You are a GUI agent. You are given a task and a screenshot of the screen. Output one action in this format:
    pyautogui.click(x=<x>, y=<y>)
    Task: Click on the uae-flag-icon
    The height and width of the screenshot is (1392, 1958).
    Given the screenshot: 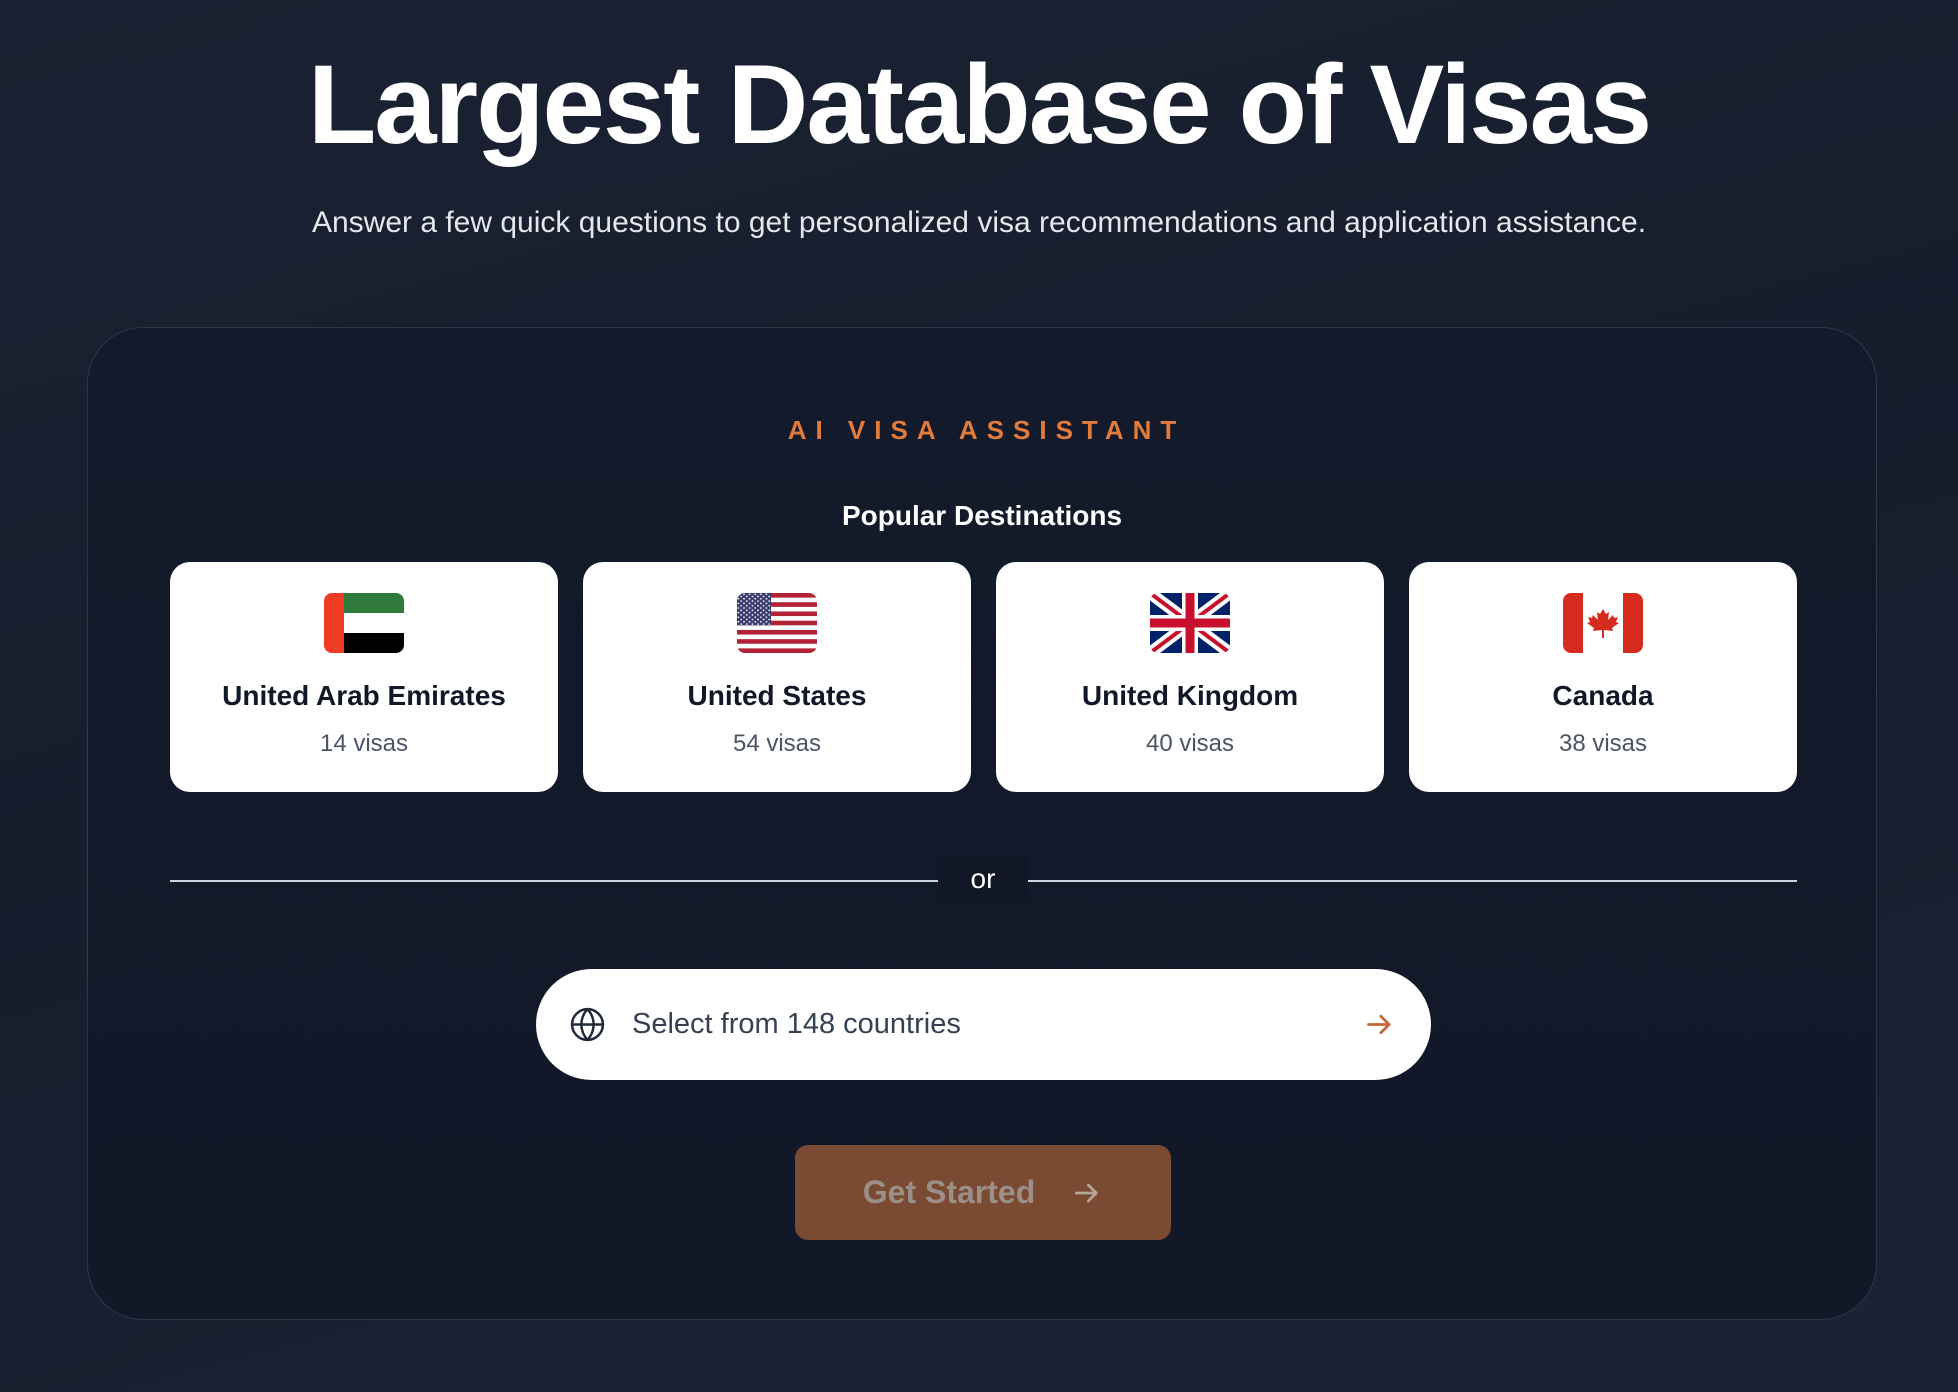 What is the action you would take?
    pyautogui.click(x=364, y=623)
    